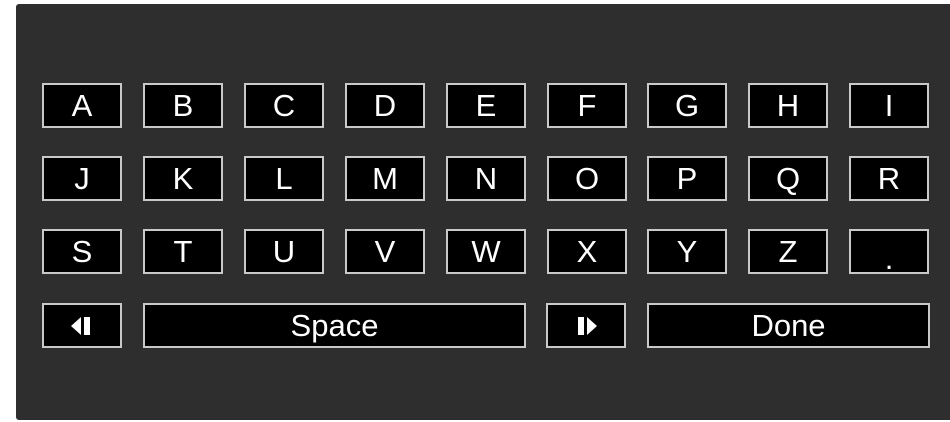  I want to click on done-button: Done, so click(788, 325).